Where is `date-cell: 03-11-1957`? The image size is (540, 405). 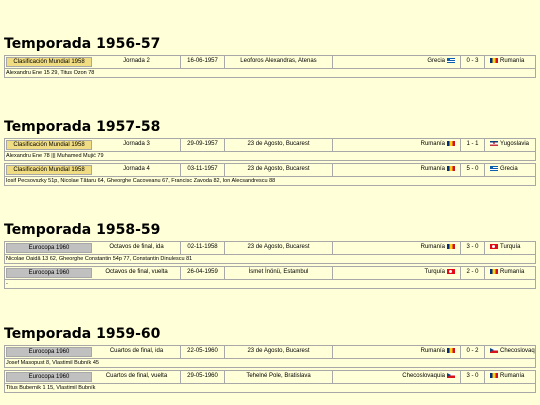
date-cell: 03-11-1957 is located at coordinates (203, 170).